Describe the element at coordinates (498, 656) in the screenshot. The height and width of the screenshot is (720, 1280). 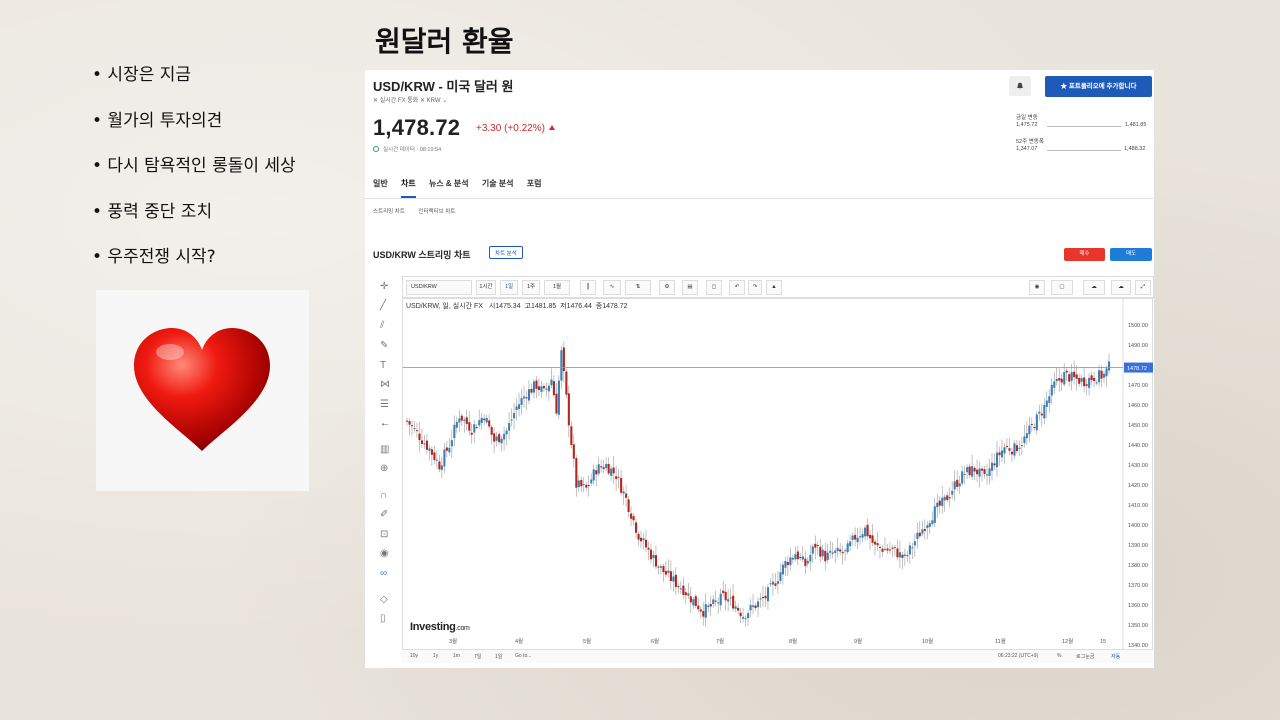
I see `range-1d: 1일` at that location.